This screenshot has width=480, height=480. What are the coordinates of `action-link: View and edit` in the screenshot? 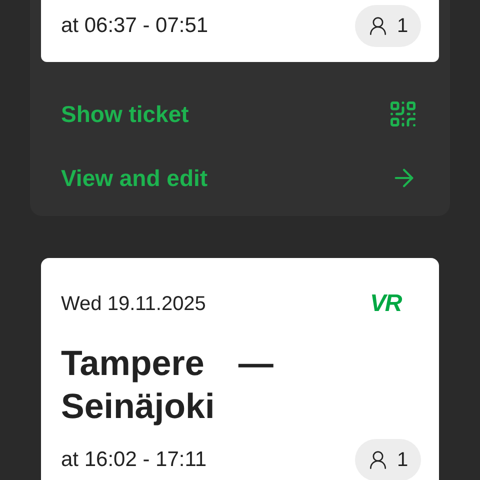 It's located at (240, 178).